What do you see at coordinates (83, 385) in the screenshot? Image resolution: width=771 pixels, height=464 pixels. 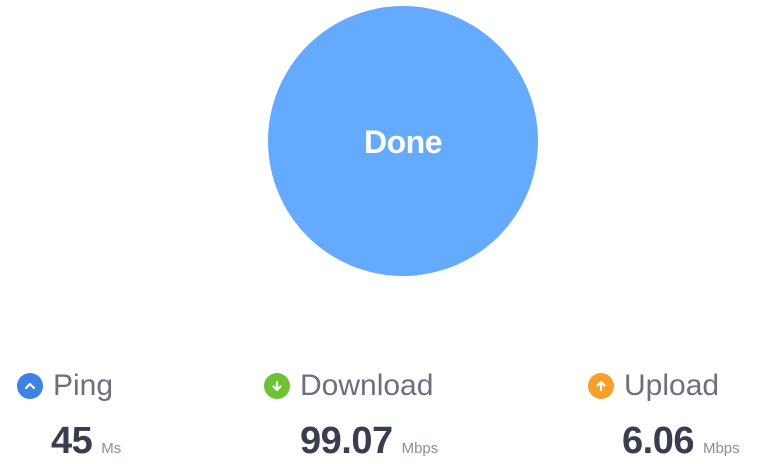 I see `ping-label: Ping` at bounding box center [83, 385].